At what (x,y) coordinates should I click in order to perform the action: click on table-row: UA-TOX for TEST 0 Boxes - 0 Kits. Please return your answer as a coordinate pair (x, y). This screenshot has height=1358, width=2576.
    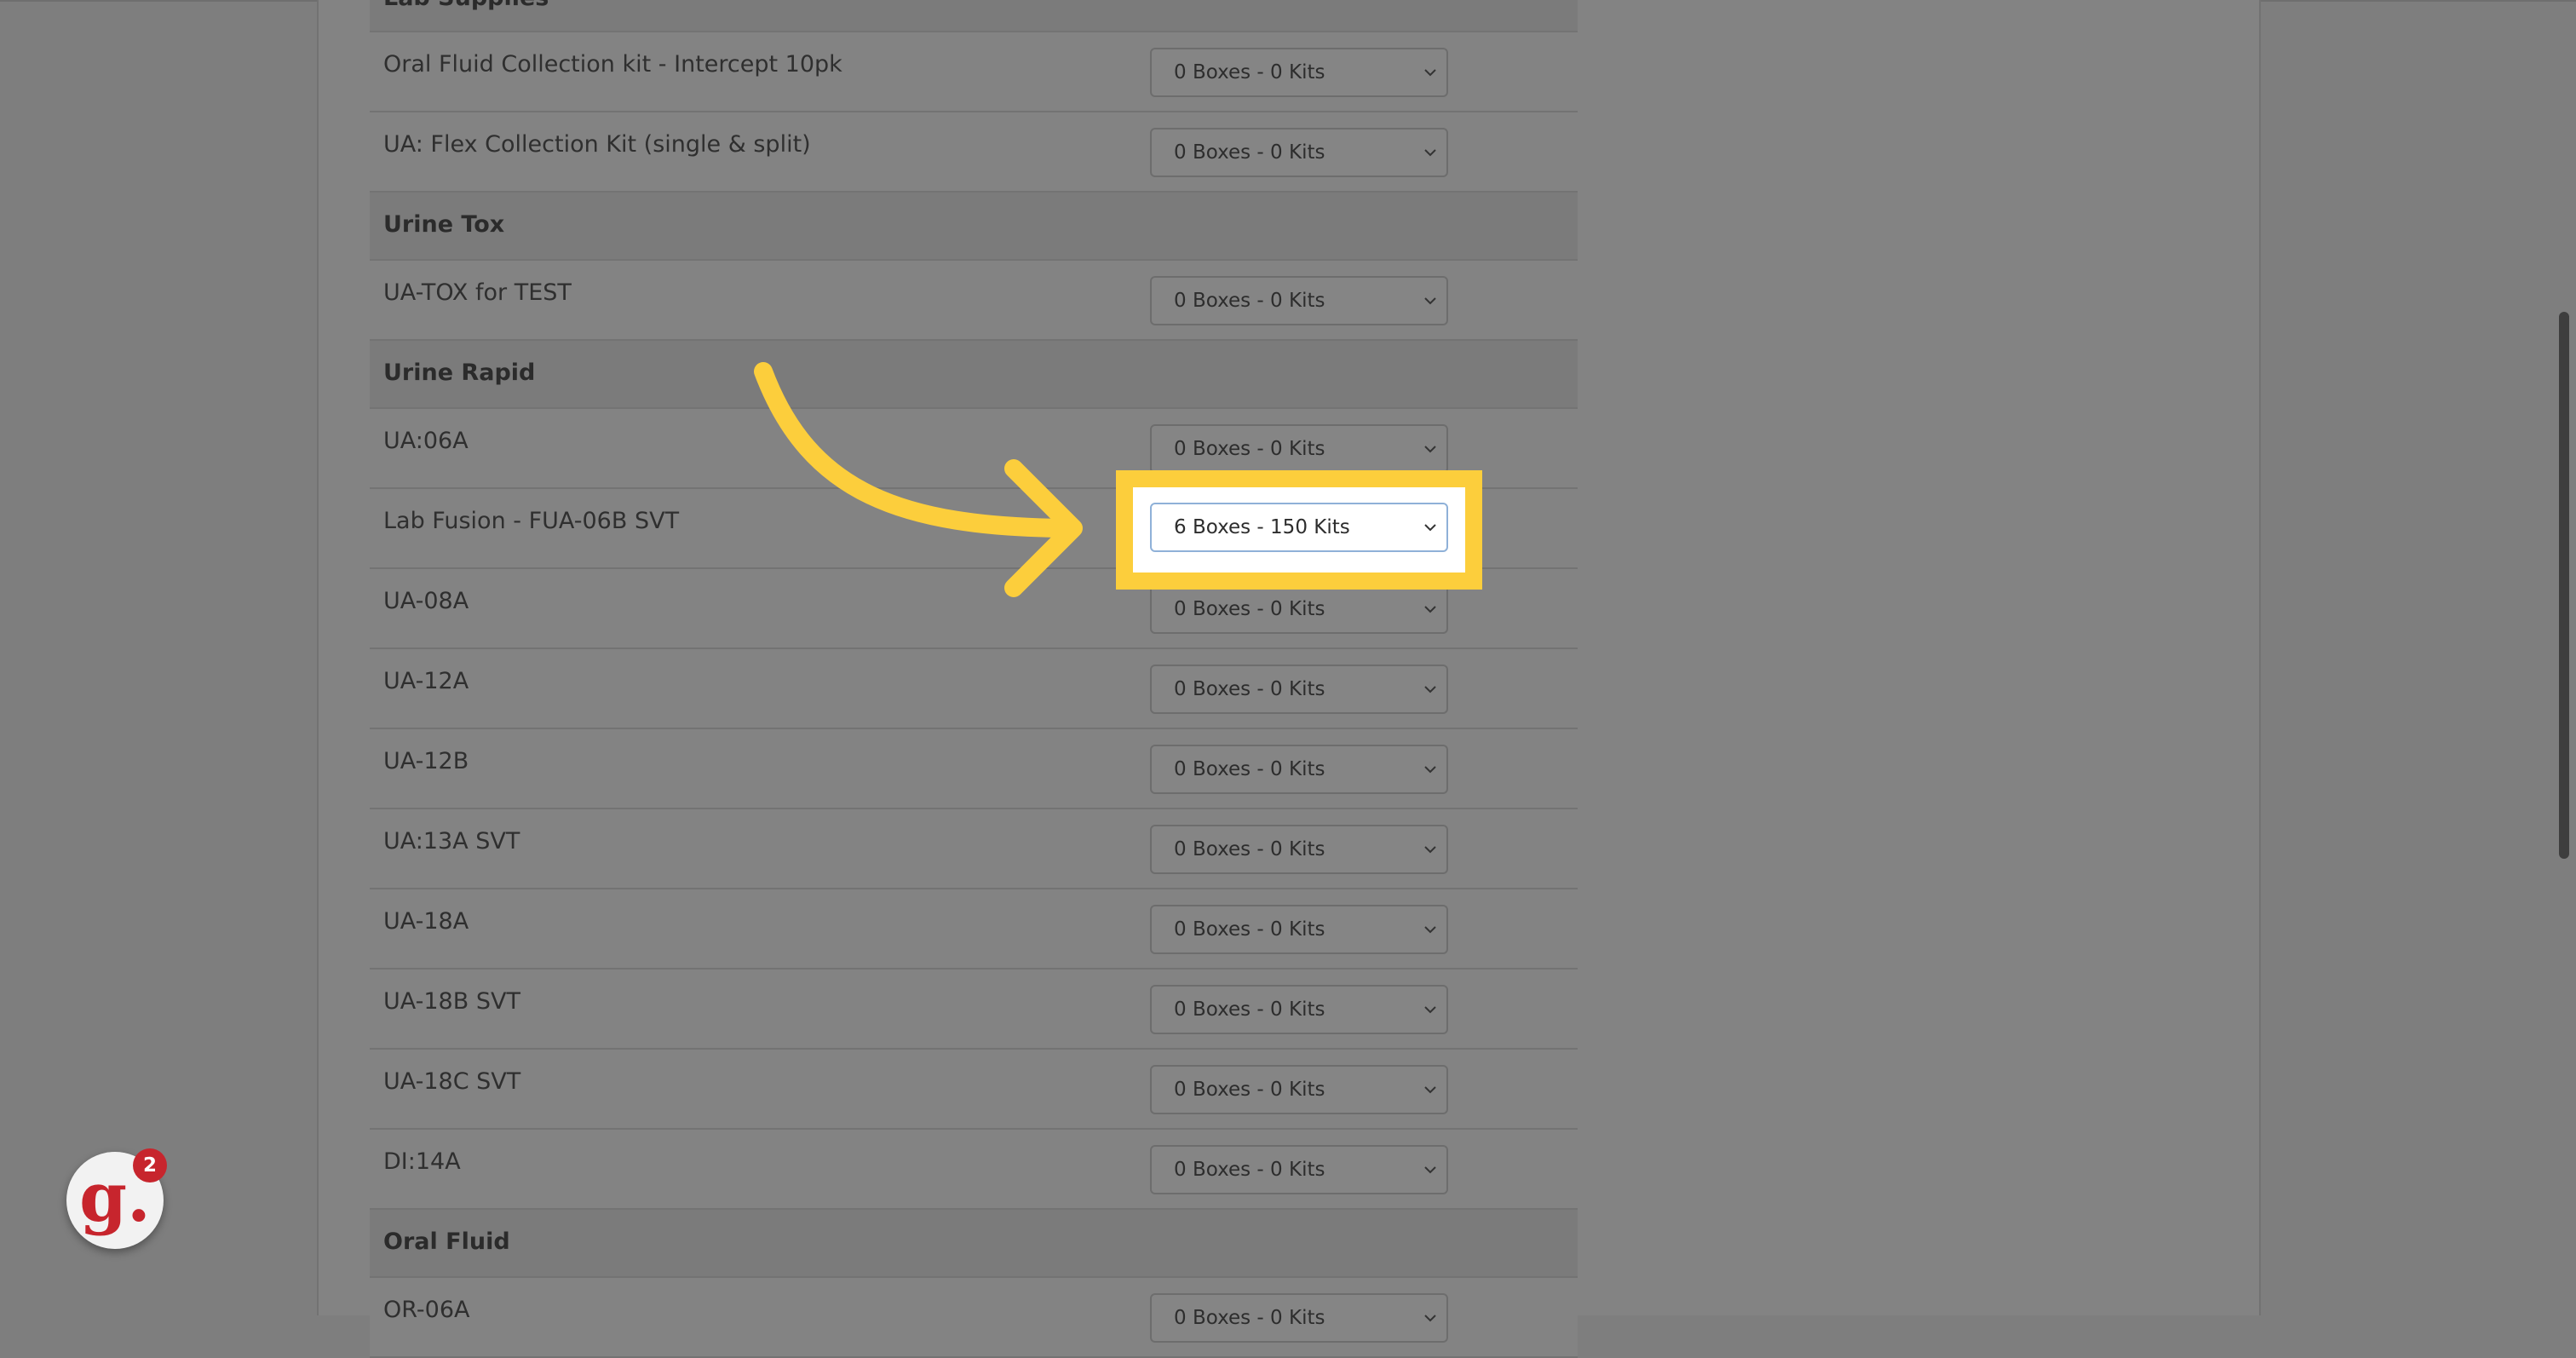
    Looking at the image, I should click on (974, 301).